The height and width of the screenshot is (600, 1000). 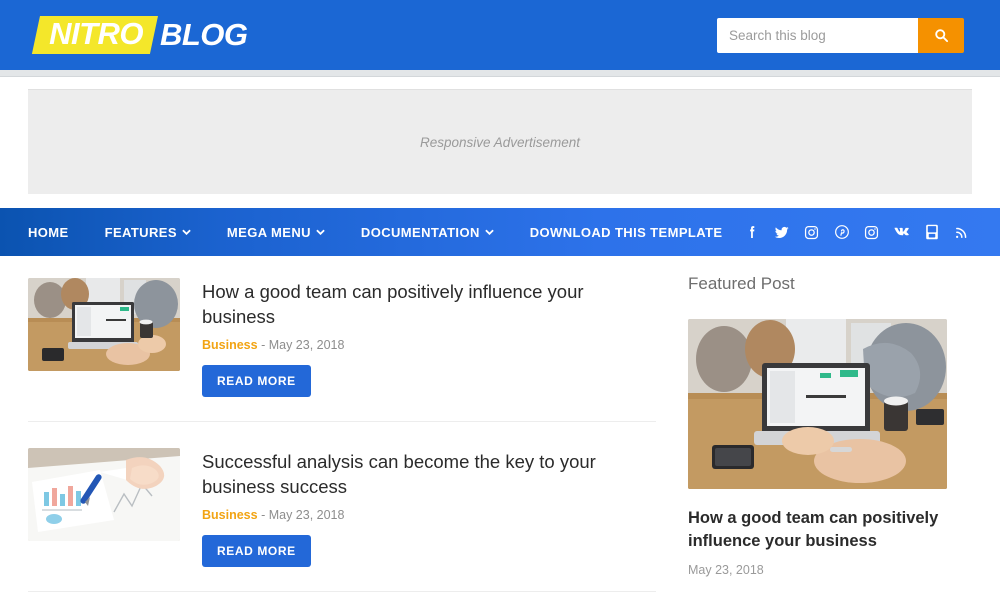 I want to click on nav-item-home: HOME, so click(x=43, y=232).